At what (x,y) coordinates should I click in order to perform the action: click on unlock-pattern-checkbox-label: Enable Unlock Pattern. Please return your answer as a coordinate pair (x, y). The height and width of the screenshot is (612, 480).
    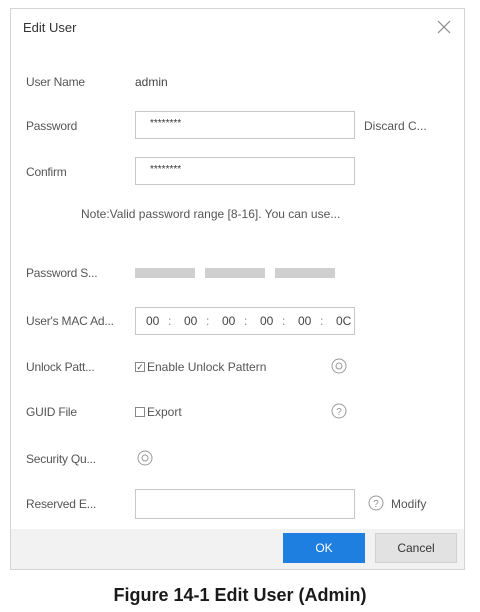
    Looking at the image, I should click on (207, 367).